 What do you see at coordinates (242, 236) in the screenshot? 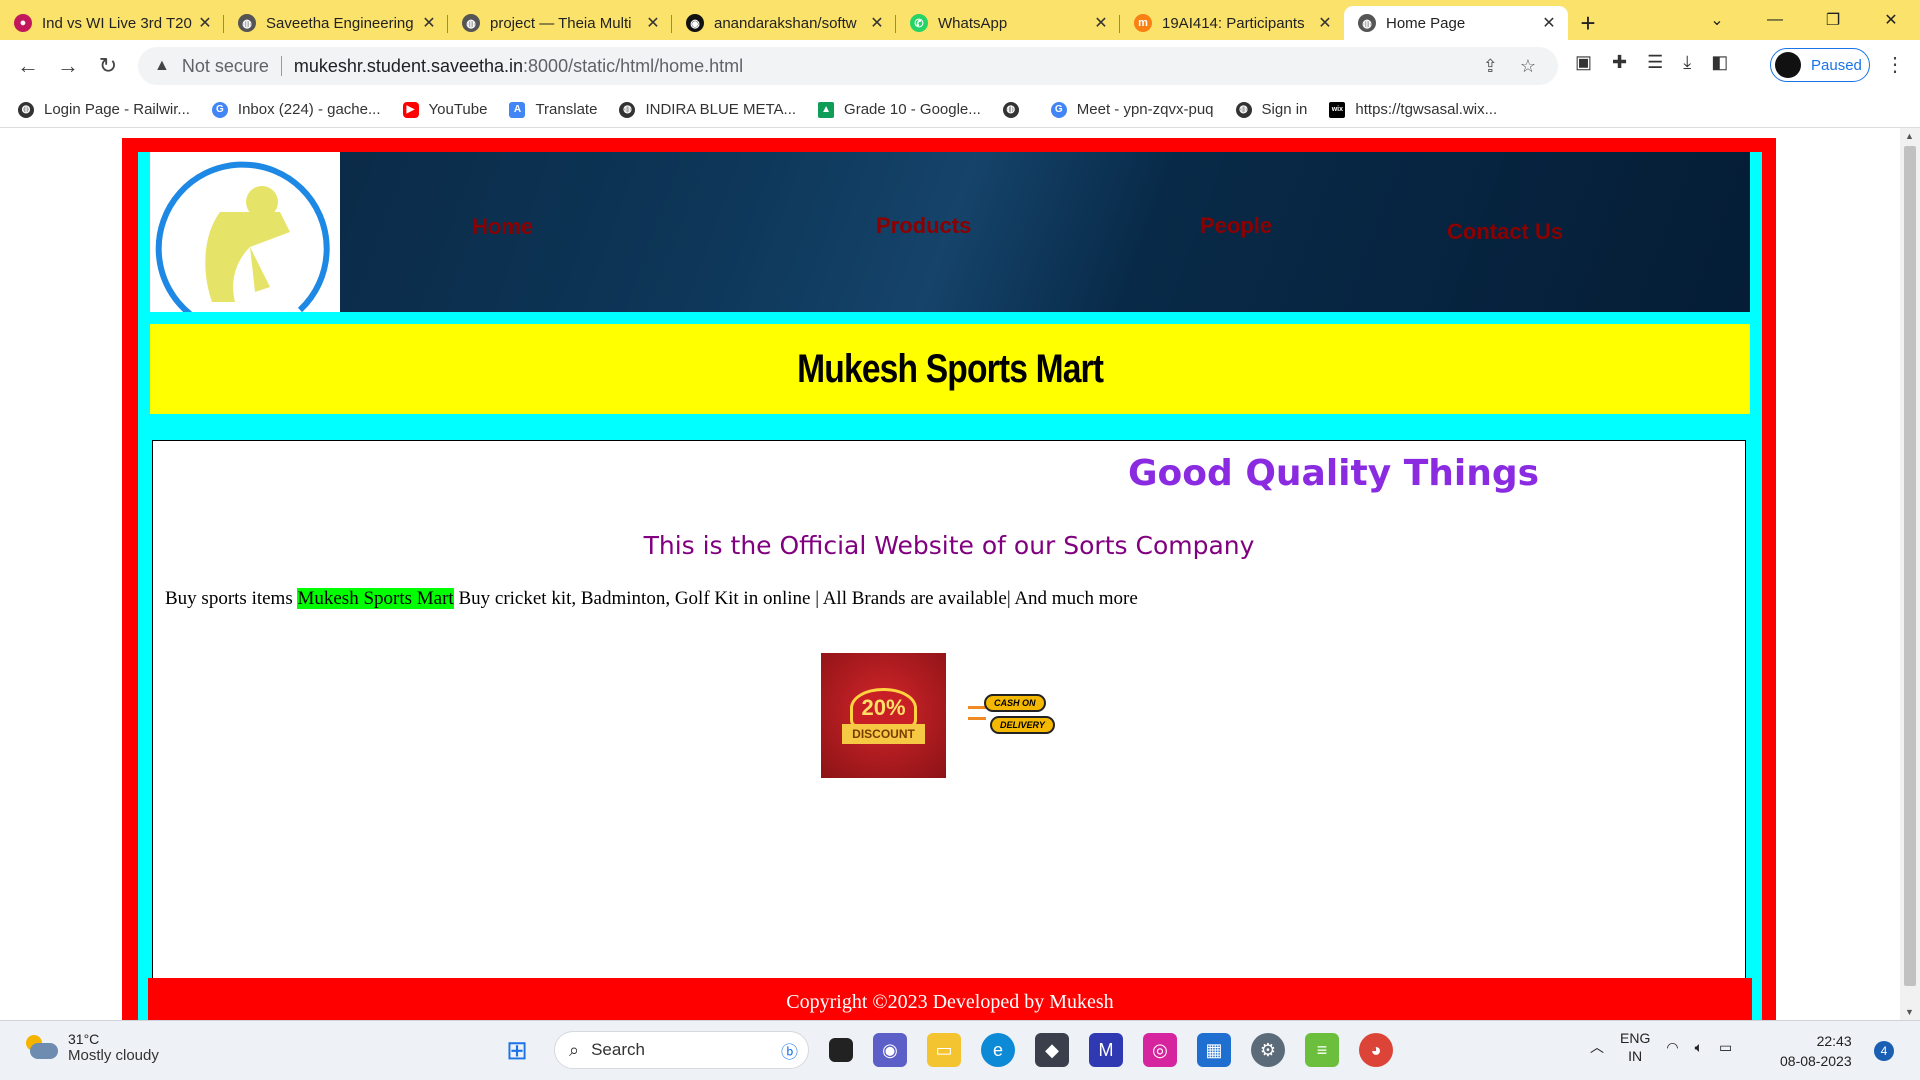
I see `runner-logo-icon` at bounding box center [242, 236].